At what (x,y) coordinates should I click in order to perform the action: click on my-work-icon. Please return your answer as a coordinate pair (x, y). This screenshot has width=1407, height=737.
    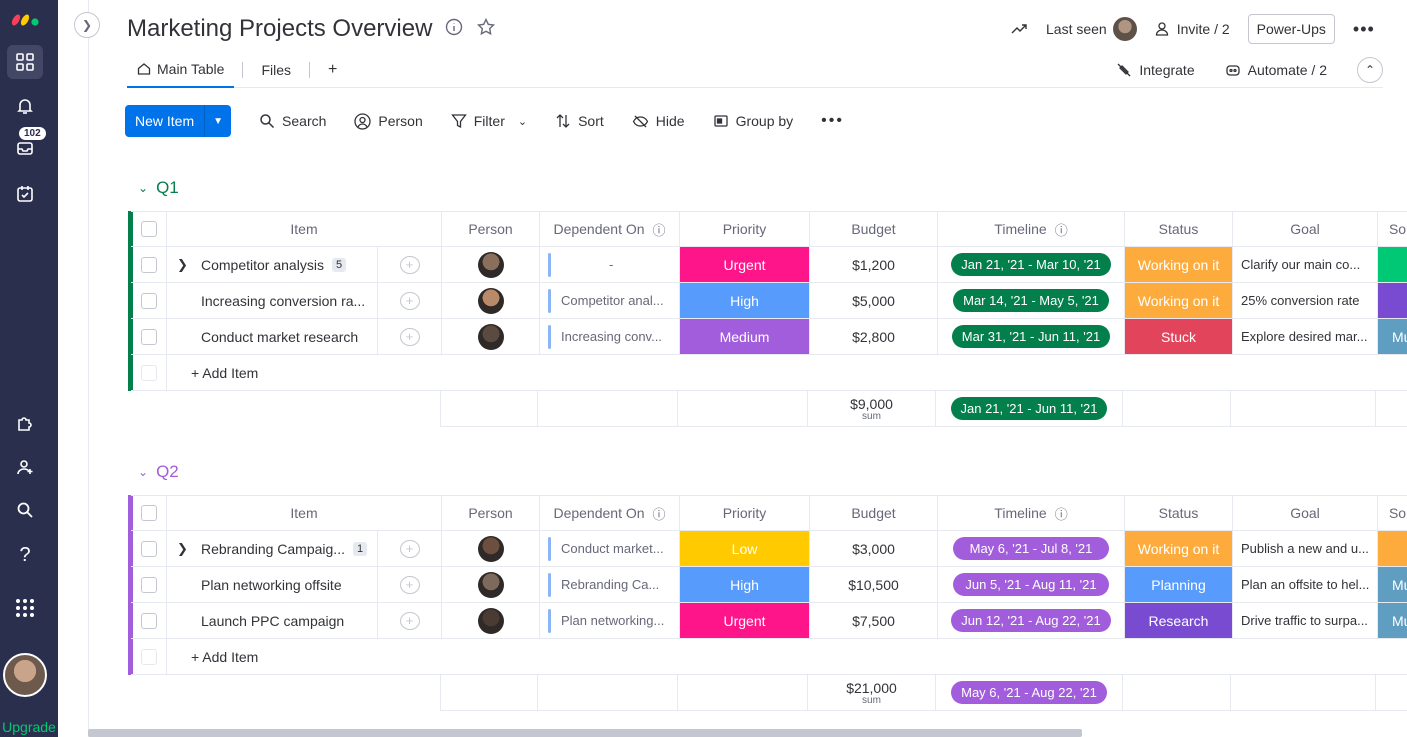
    Looking at the image, I should click on (25, 194).